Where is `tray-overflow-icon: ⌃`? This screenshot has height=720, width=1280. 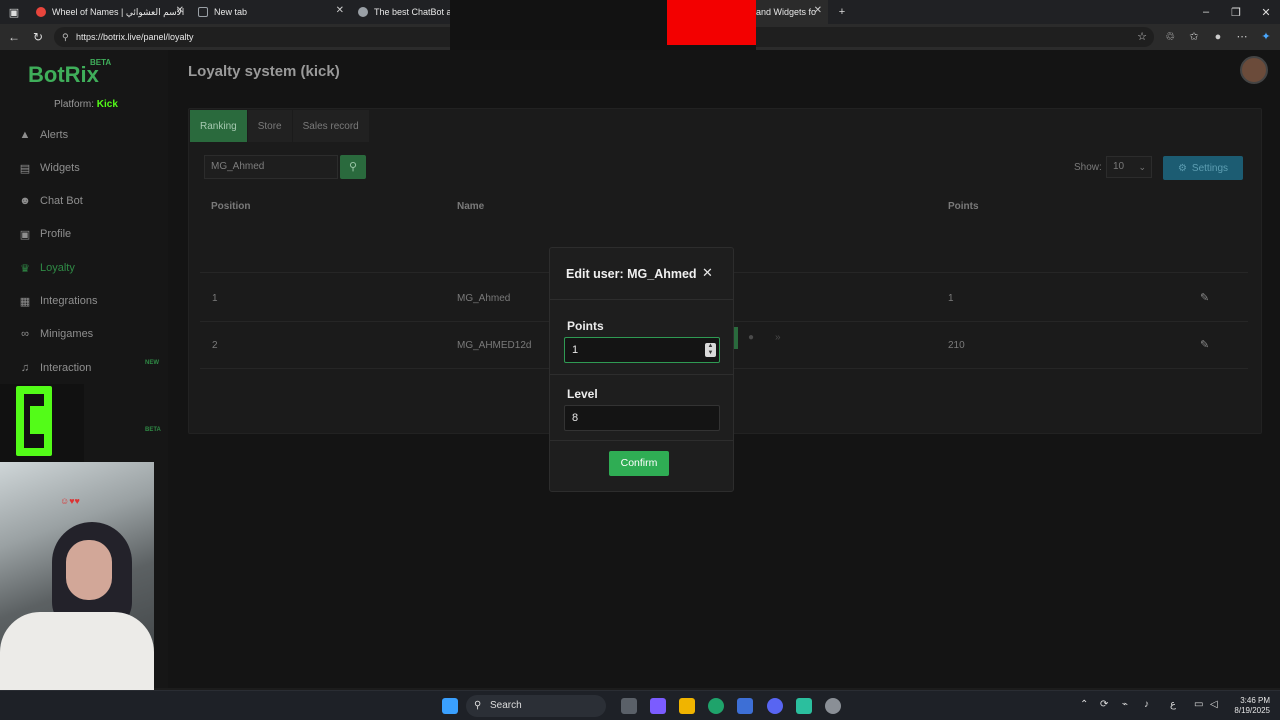
tray-overflow-icon: ⌃ is located at coordinates (1084, 704).